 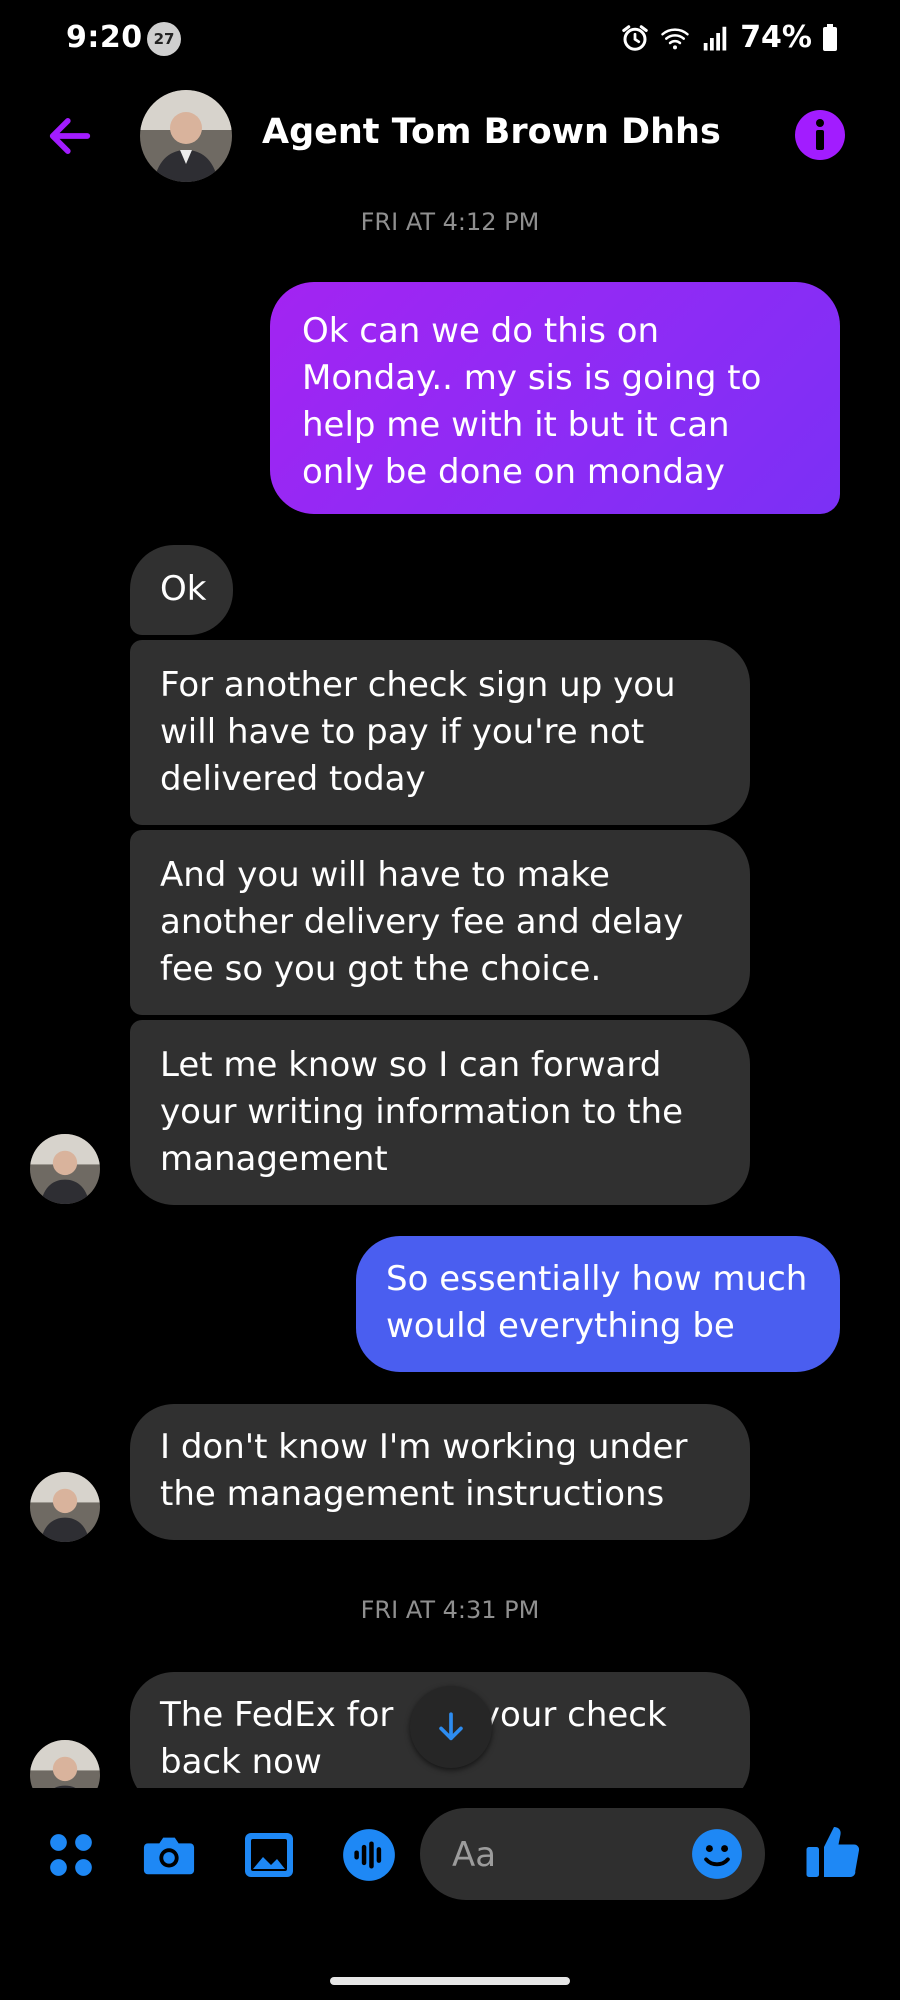 What do you see at coordinates (776, 37) in the screenshot?
I see `battery-percent: 74%` at bounding box center [776, 37].